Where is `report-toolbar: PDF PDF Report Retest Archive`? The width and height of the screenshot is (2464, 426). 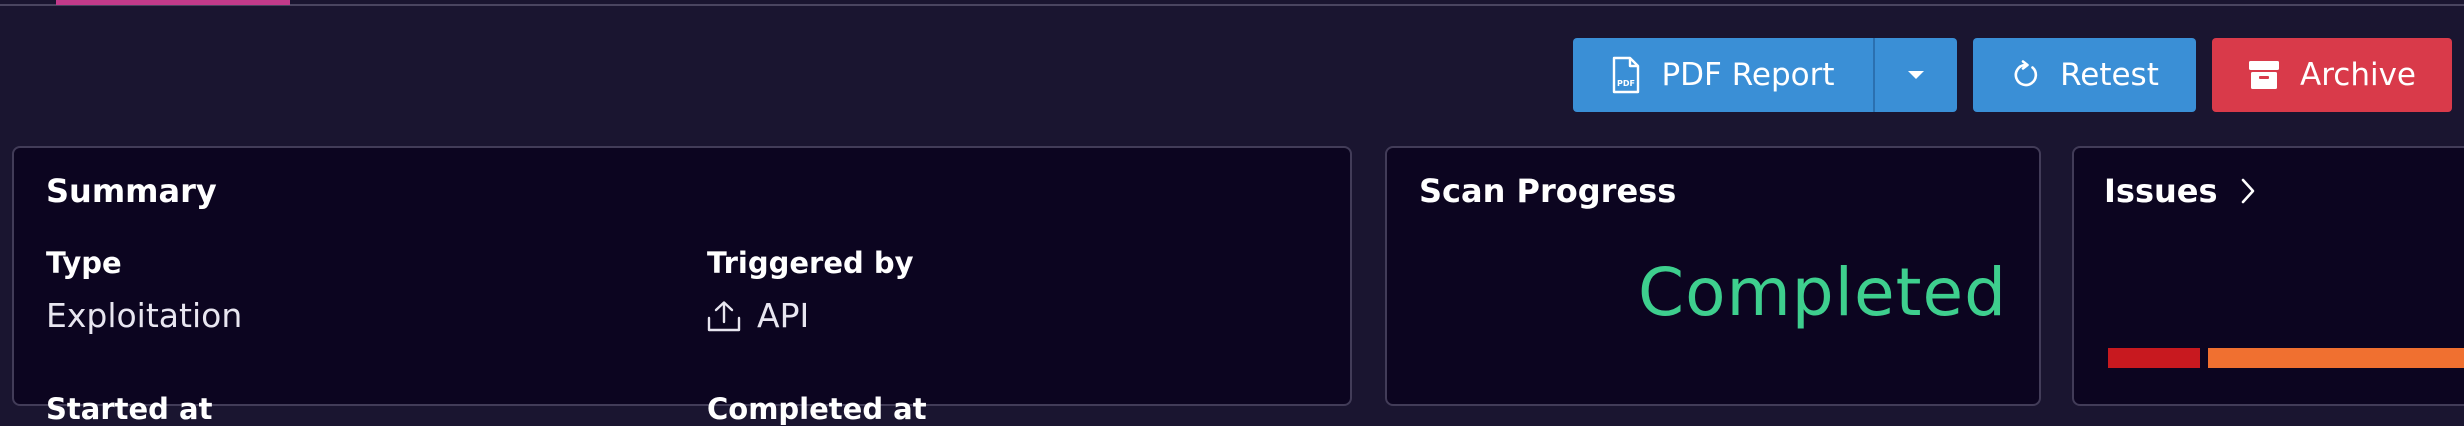
report-toolbar: PDF PDF Report Retest Archive is located at coordinates (2012, 75).